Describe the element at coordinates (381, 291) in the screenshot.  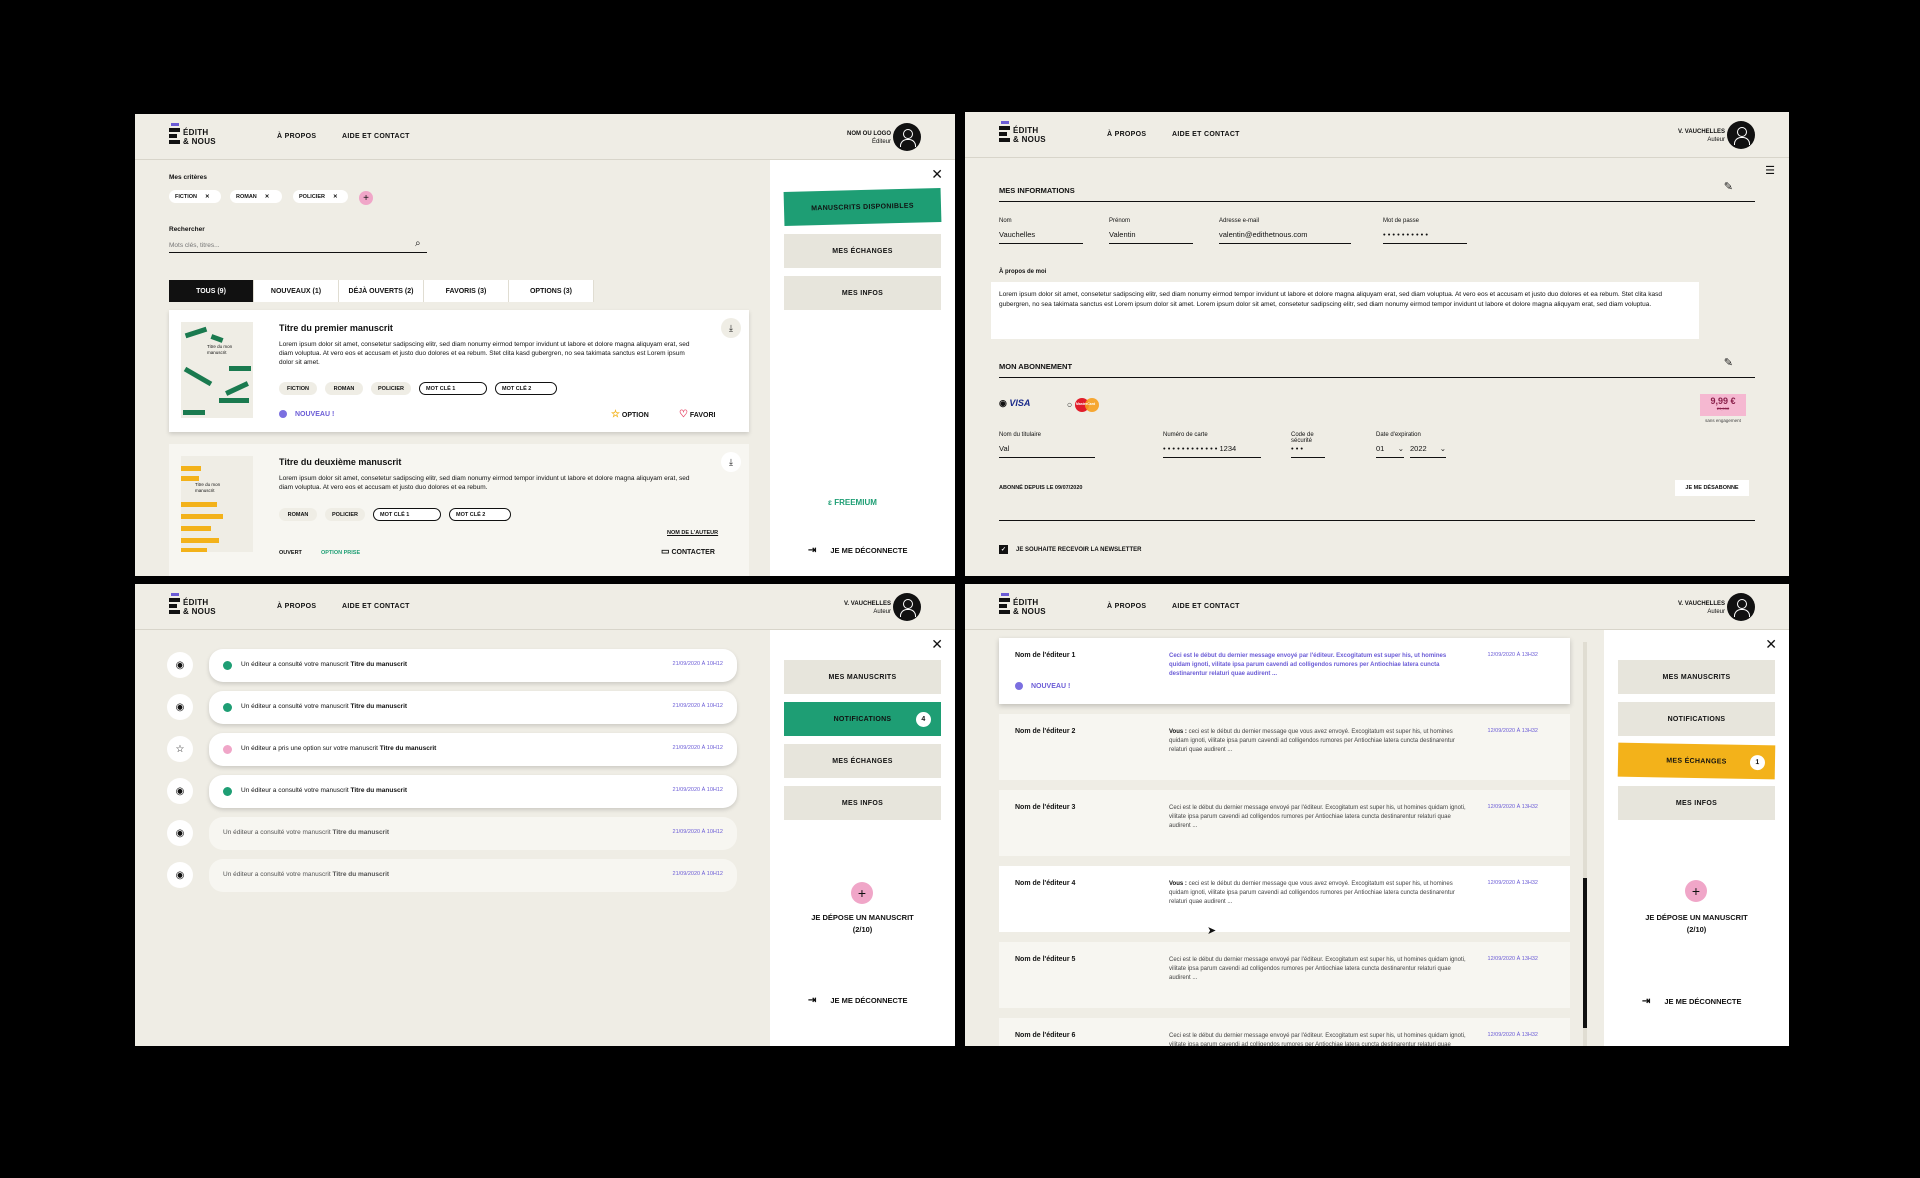
I see `tab-deja-ouverts: DÉJÀ OUVERTS (2)` at that location.